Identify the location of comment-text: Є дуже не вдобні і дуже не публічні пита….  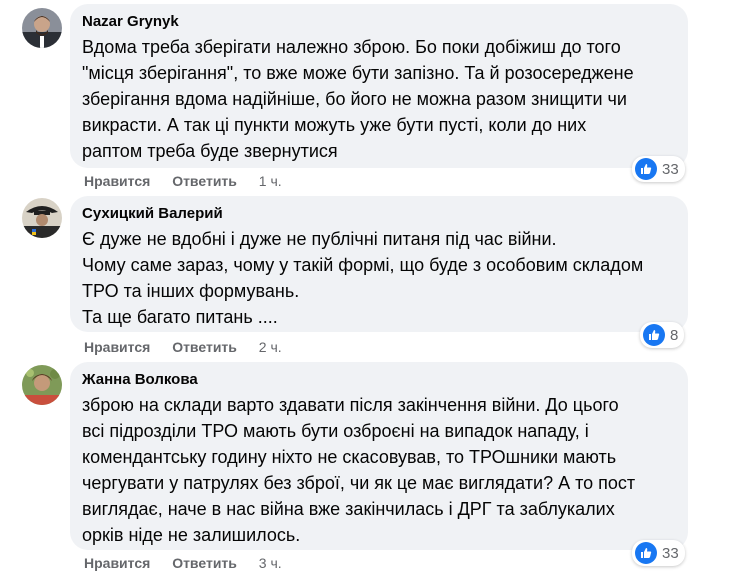
(363, 278).